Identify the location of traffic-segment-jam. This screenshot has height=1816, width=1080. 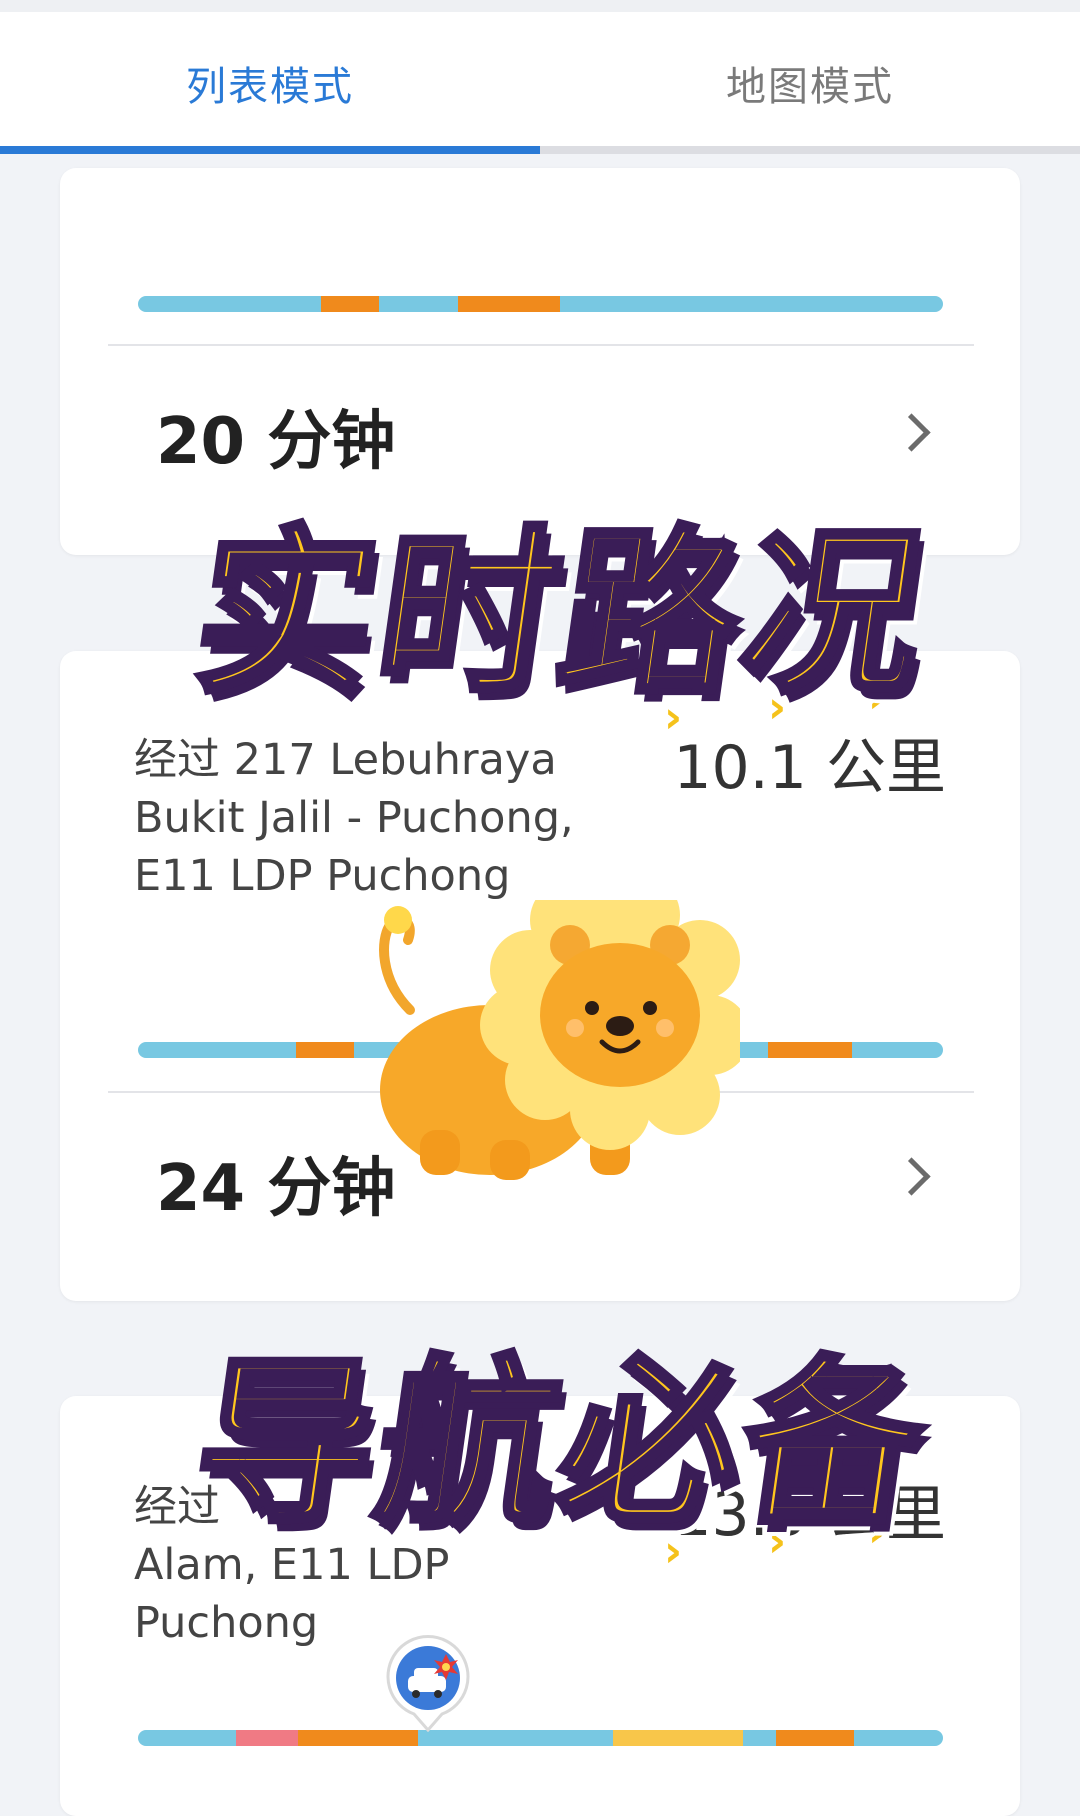
(267, 1738).